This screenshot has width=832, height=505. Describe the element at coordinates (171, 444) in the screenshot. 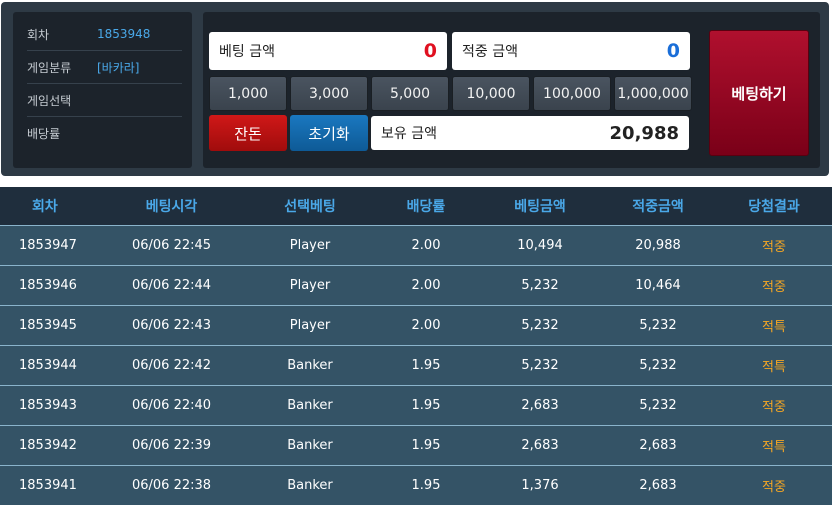

I see `cell-bet-time: 06/06 22:39` at that location.